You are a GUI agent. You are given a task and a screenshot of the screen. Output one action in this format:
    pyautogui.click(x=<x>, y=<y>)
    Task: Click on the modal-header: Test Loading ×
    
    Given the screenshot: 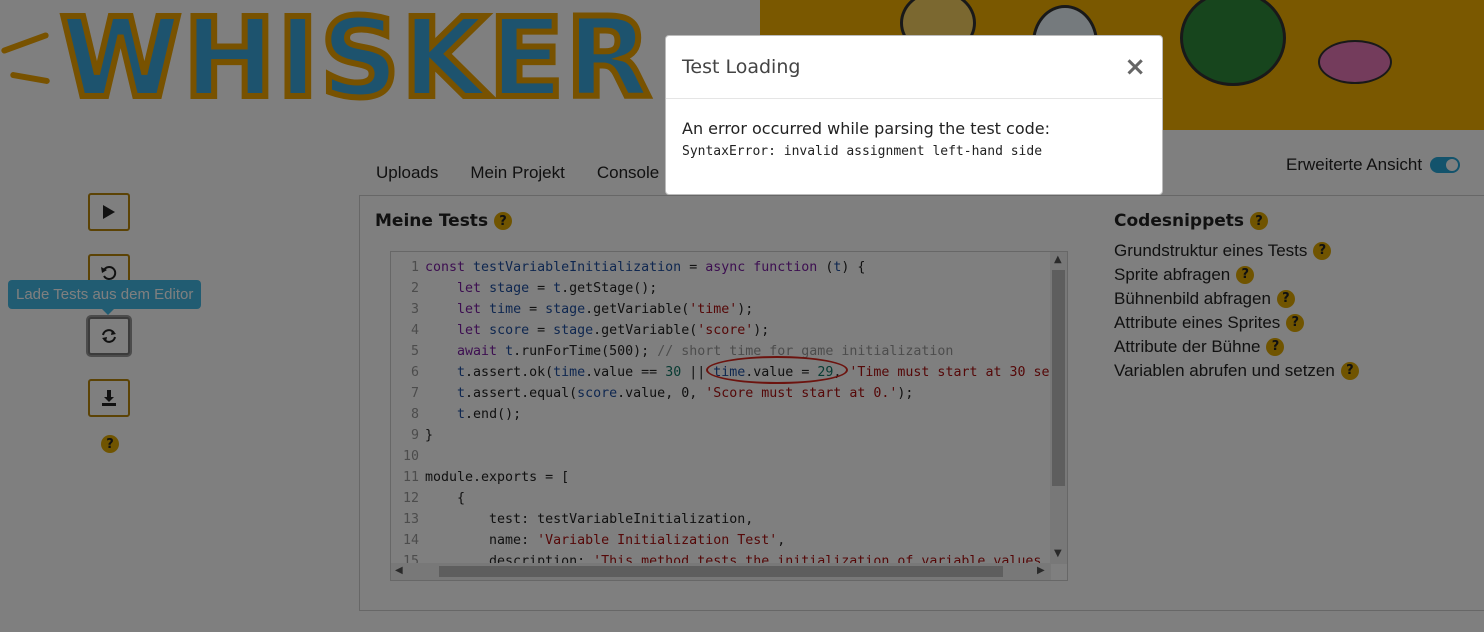 What is the action you would take?
    pyautogui.click(x=914, y=67)
    